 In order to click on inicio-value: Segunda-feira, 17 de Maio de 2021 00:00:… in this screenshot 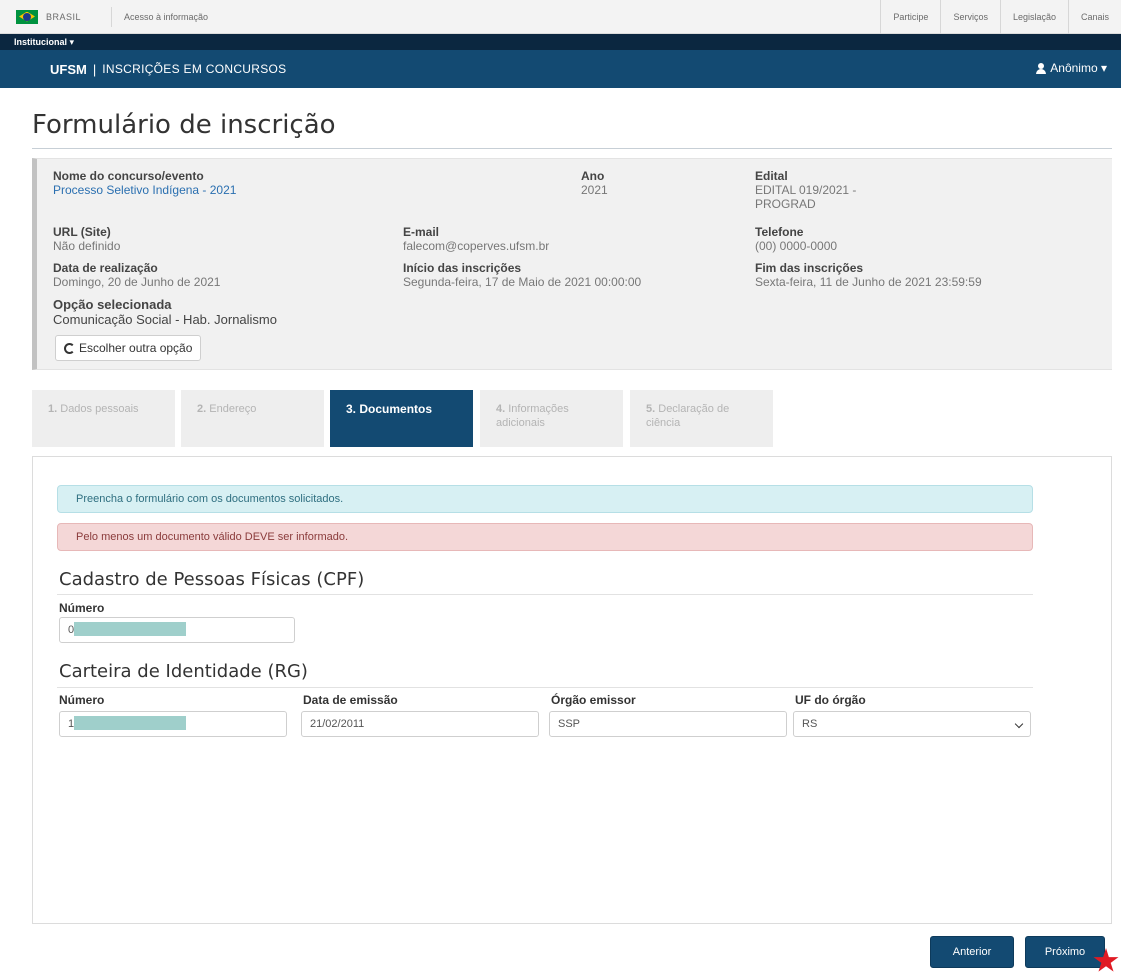, I will do `click(522, 282)`.